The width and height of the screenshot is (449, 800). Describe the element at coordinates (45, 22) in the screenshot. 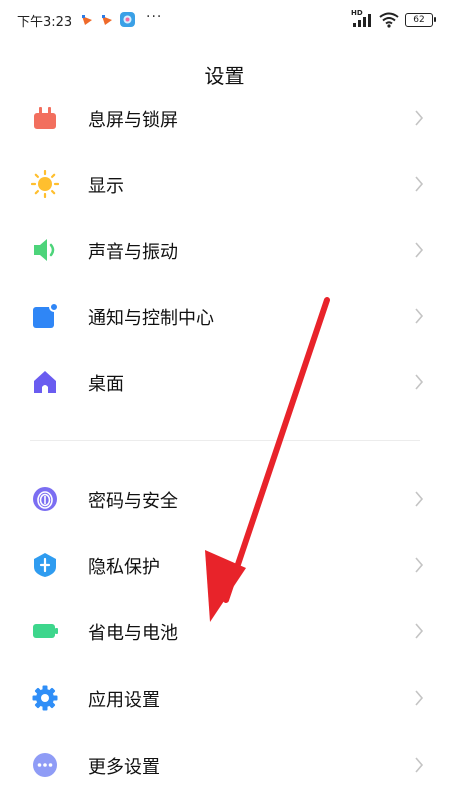

I see `status-time: 下午3:23` at that location.